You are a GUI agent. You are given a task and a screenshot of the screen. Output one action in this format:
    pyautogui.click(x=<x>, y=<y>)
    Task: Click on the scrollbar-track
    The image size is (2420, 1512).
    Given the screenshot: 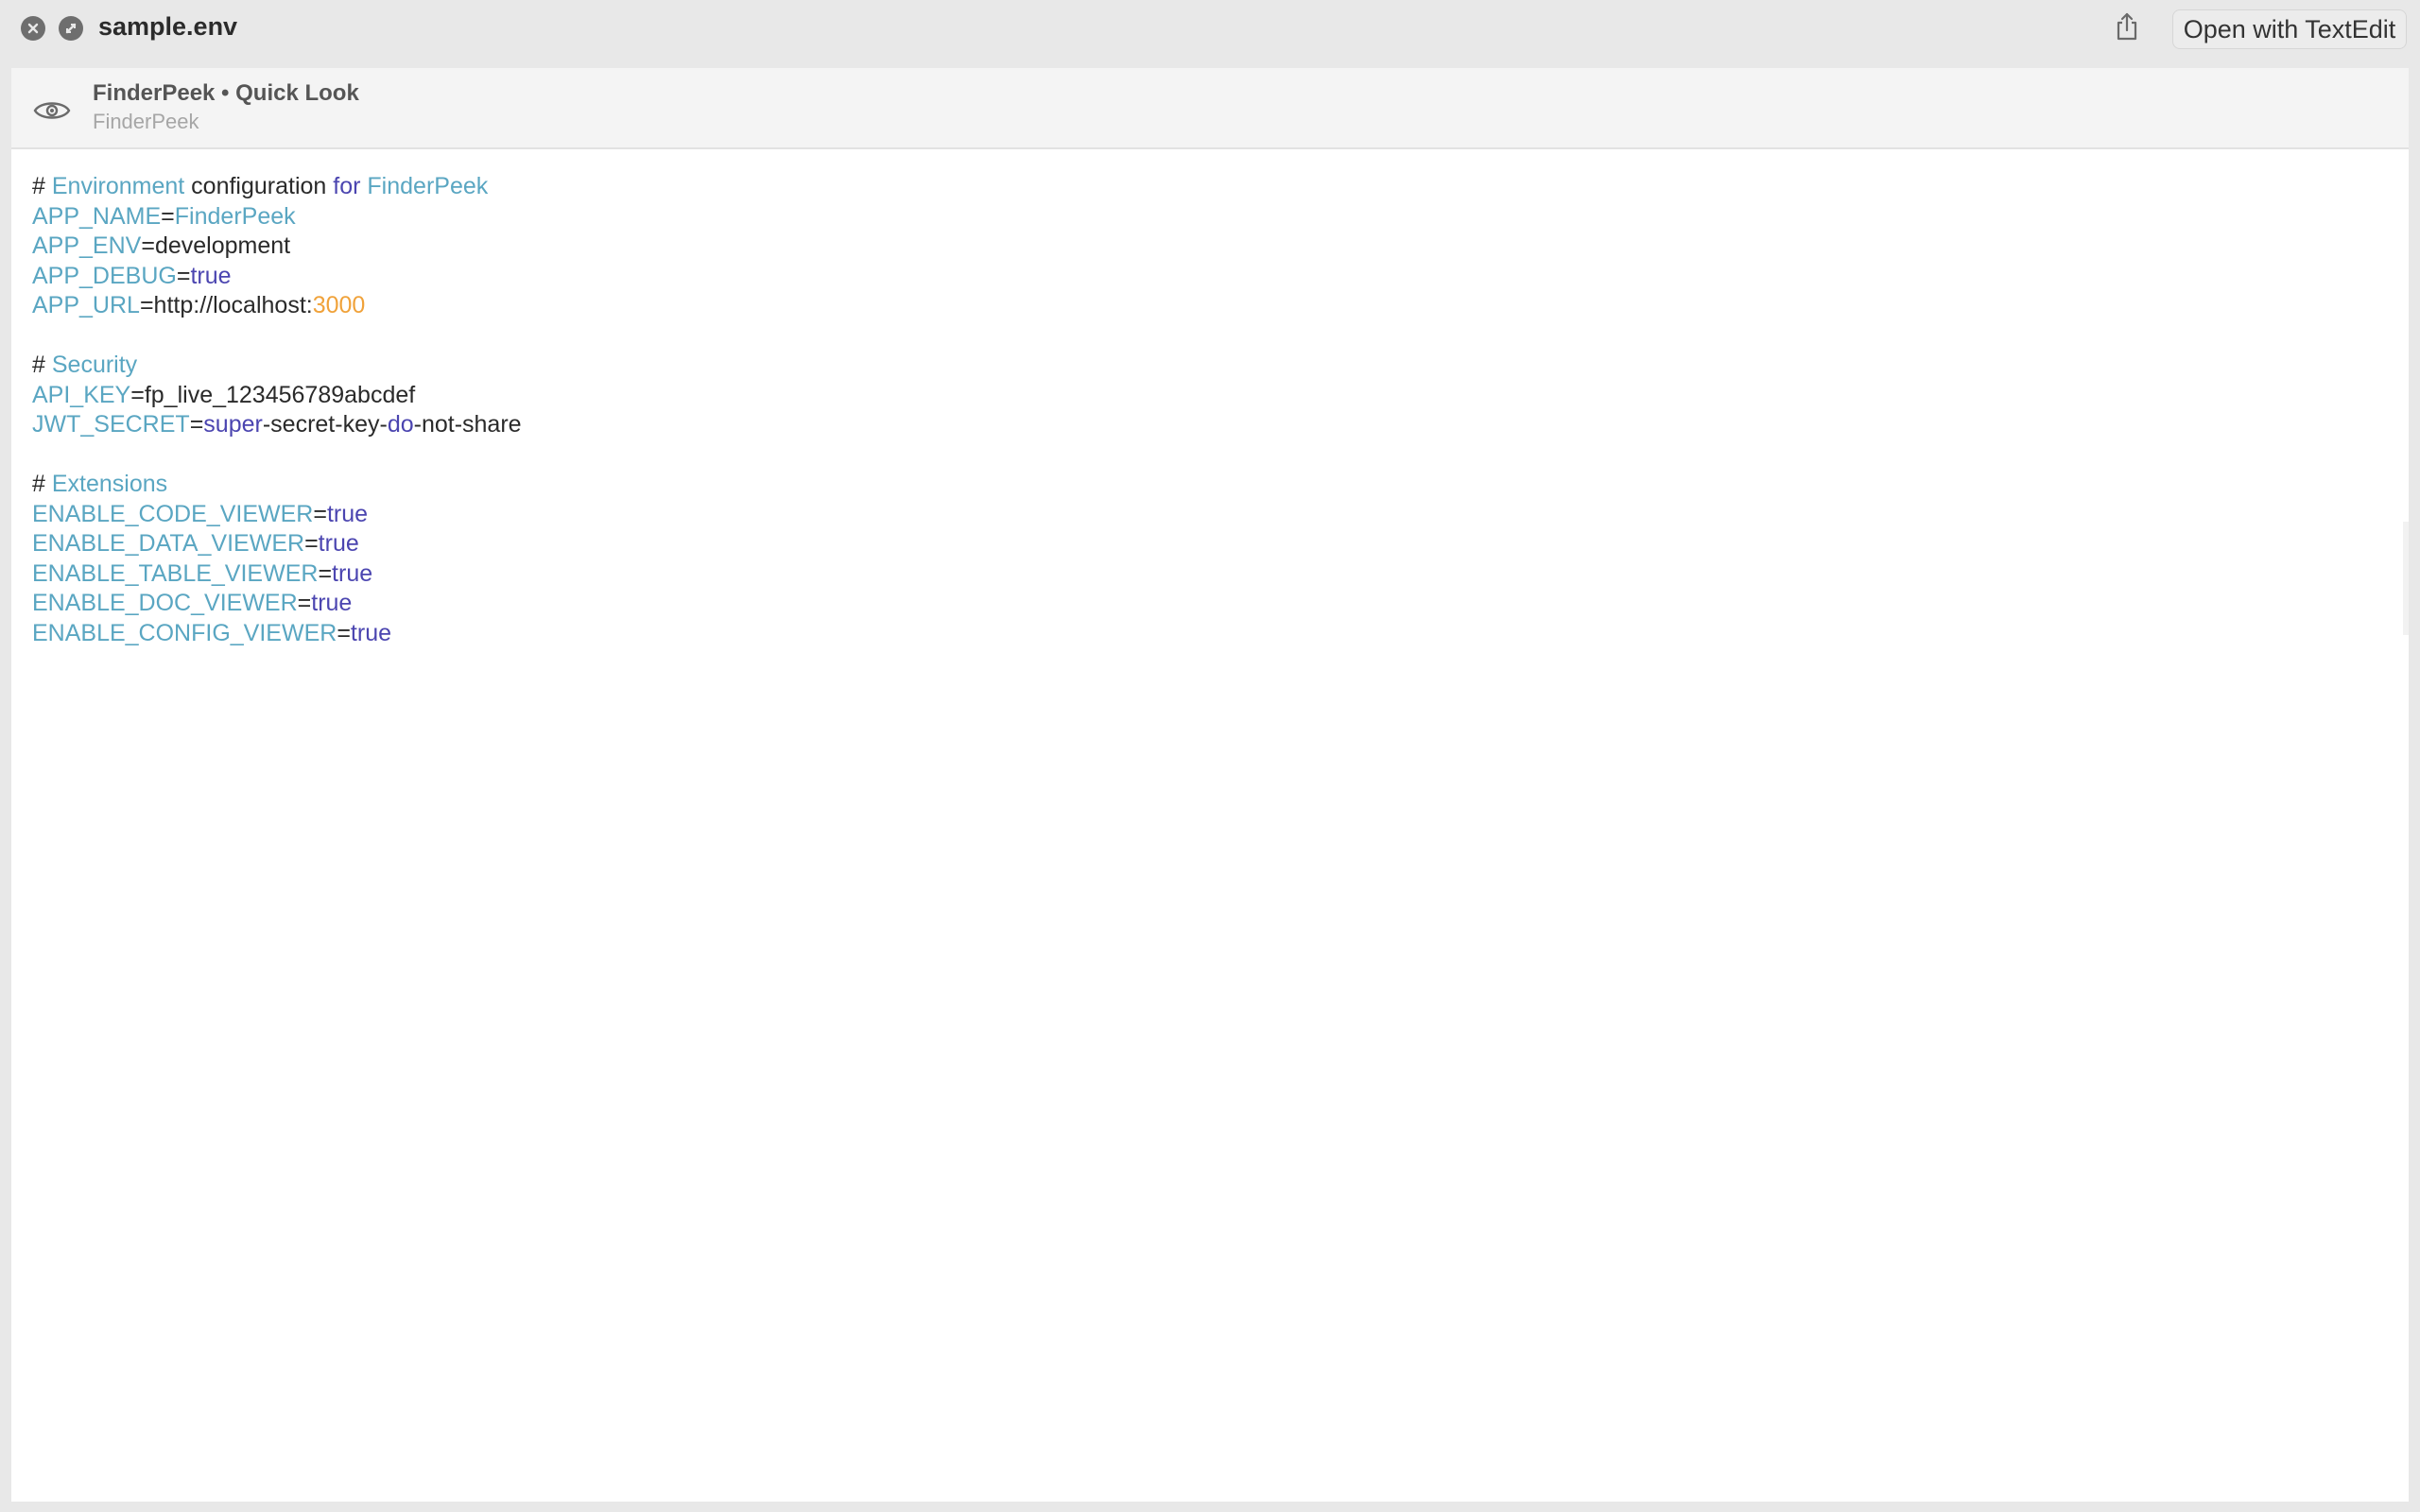 What is the action you would take?
    pyautogui.click(x=2406, y=578)
    